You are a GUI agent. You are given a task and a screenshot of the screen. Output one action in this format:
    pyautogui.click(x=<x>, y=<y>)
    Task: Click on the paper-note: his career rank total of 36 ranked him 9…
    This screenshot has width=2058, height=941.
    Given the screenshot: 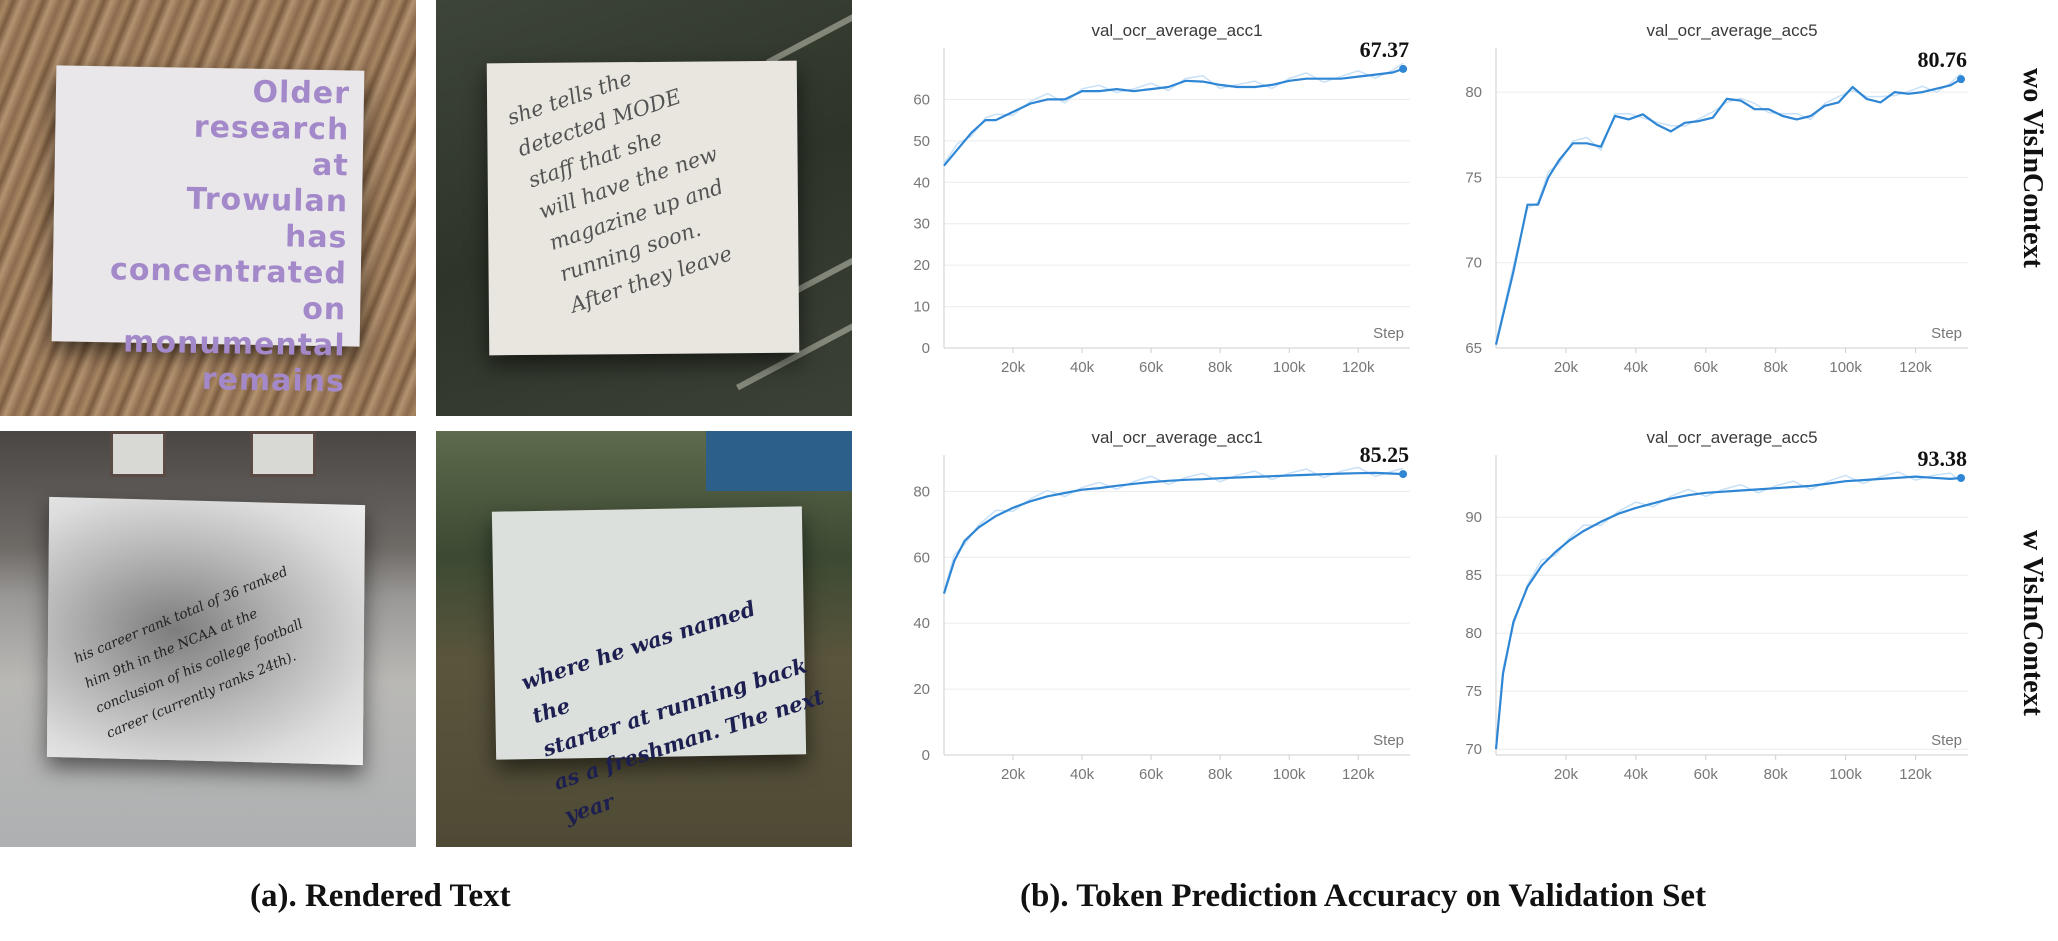 What is the action you would take?
    pyautogui.click(x=206, y=631)
    